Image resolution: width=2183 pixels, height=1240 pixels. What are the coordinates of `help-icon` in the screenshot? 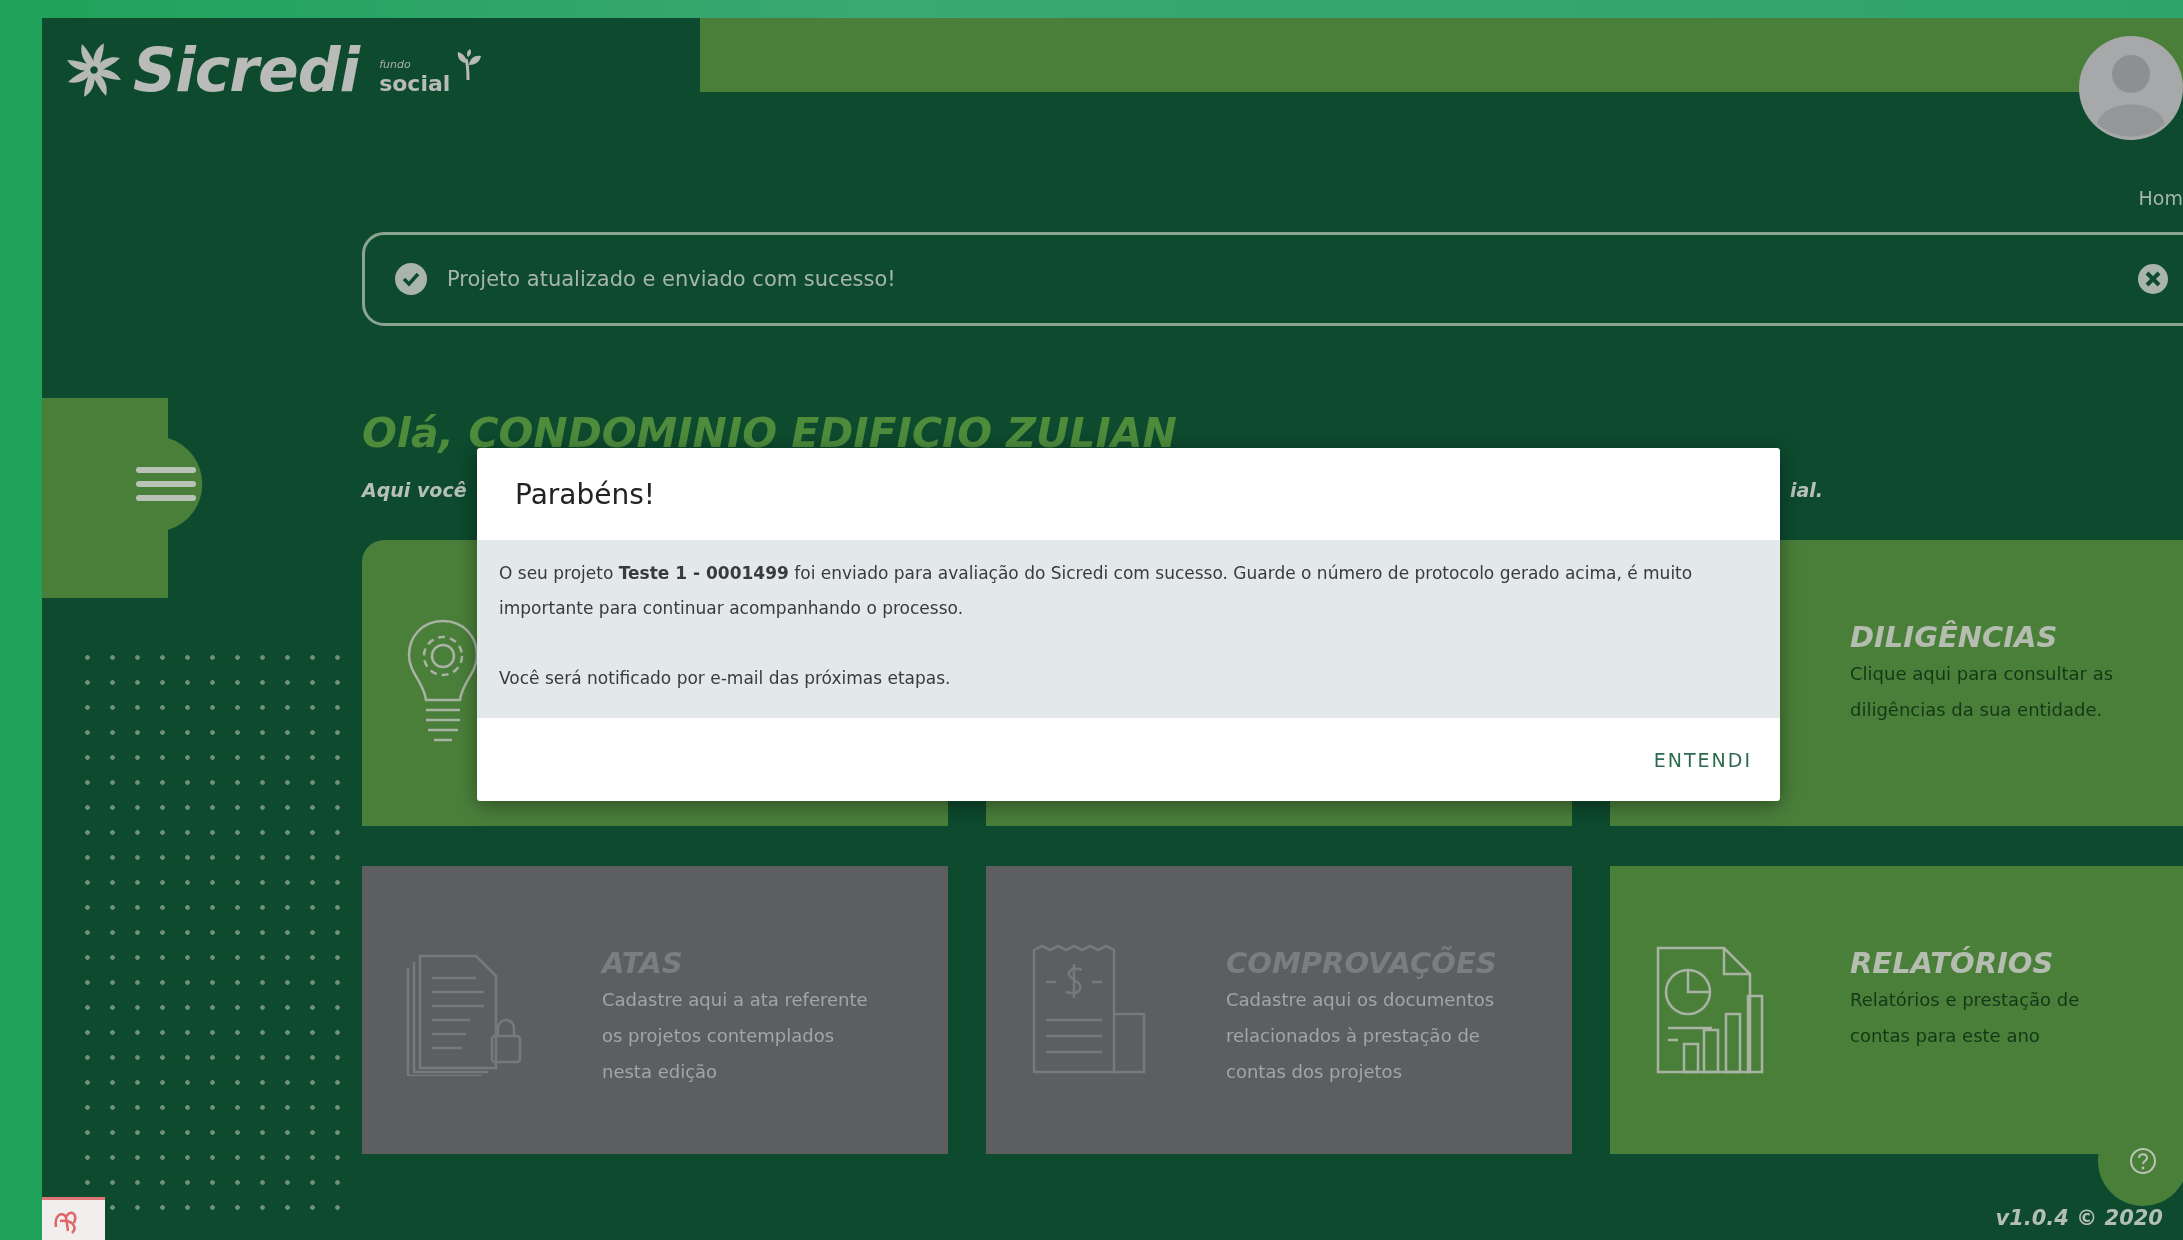 It's located at (2143, 1161).